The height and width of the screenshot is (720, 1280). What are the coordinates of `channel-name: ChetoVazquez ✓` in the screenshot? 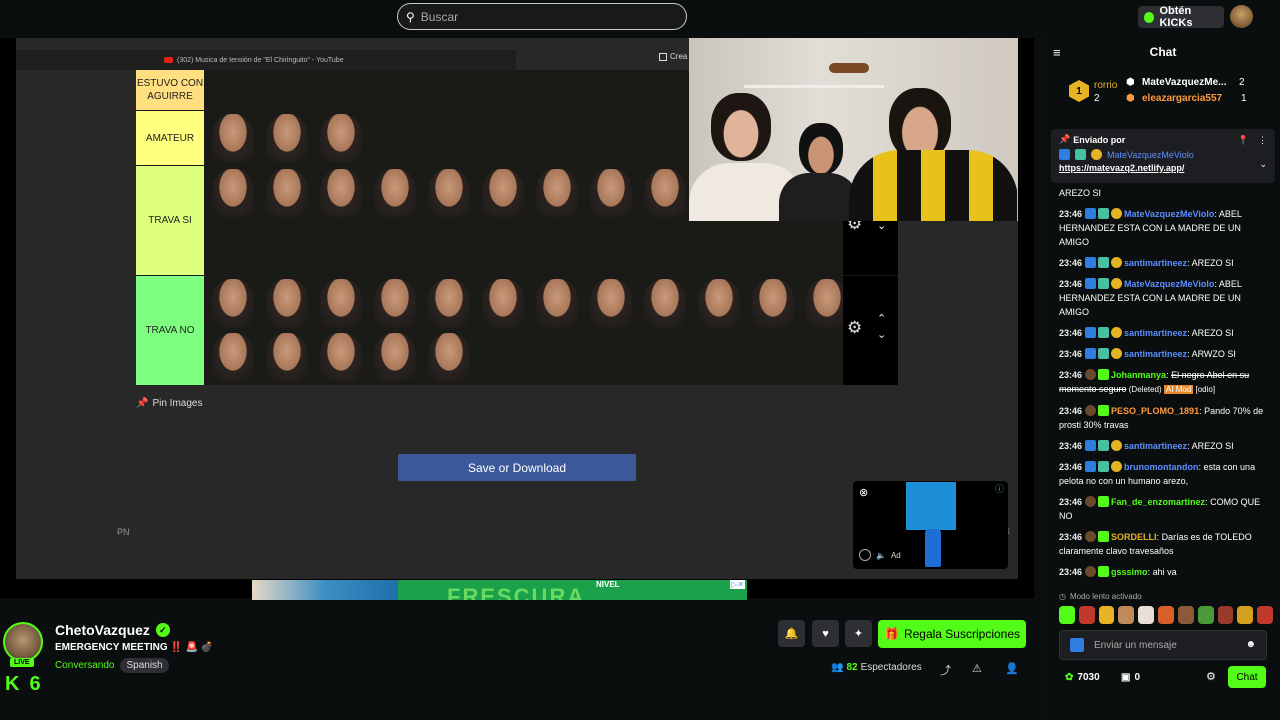 It's located at (112, 630).